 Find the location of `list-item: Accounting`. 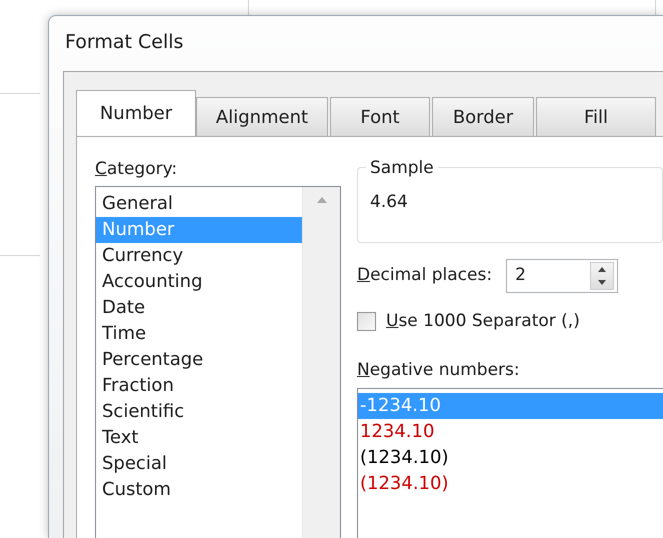

list-item: Accounting is located at coordinates (199, 282).